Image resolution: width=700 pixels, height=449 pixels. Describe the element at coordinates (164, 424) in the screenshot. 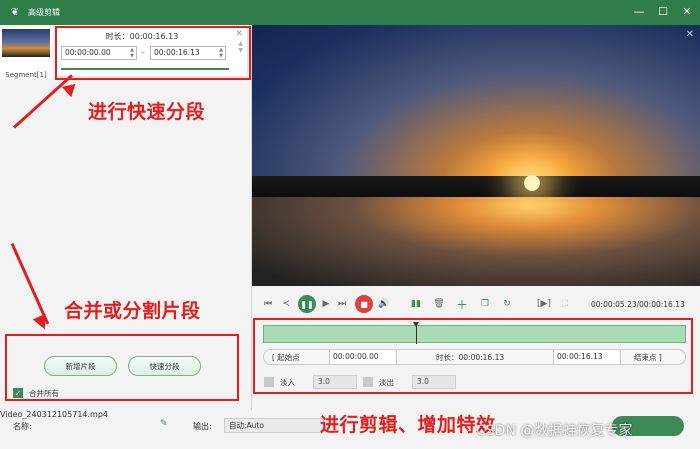

I see `edit-name-icon: ✎` at that location.